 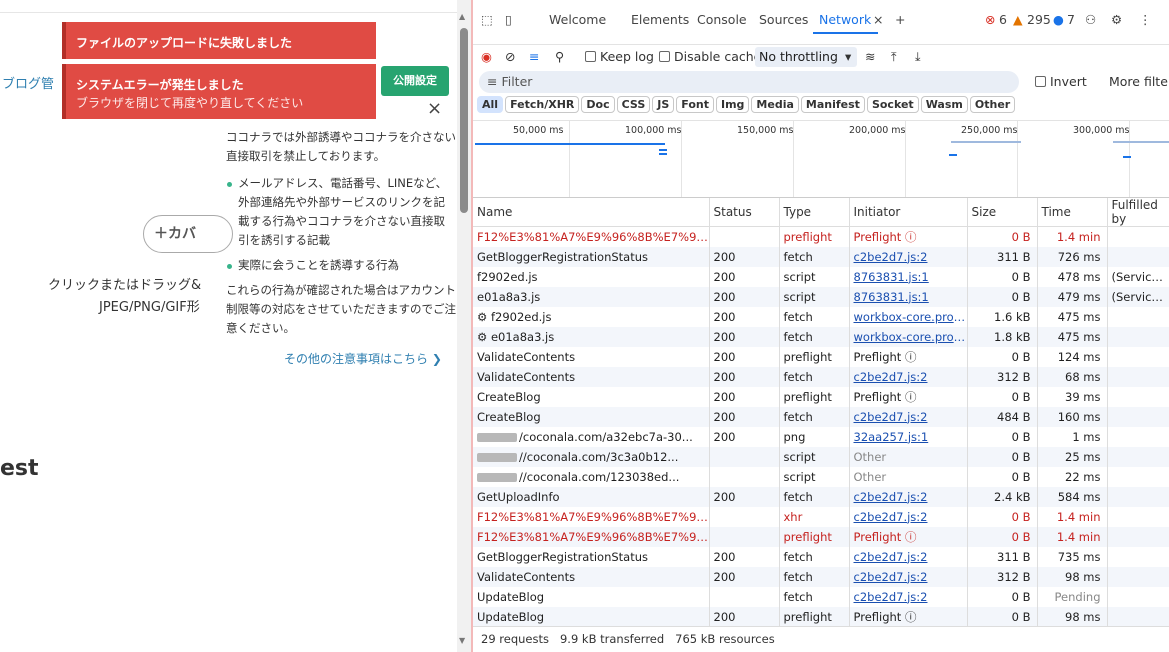 I want to click on error-count-icon: ⊗, so click(x=990, y=19).